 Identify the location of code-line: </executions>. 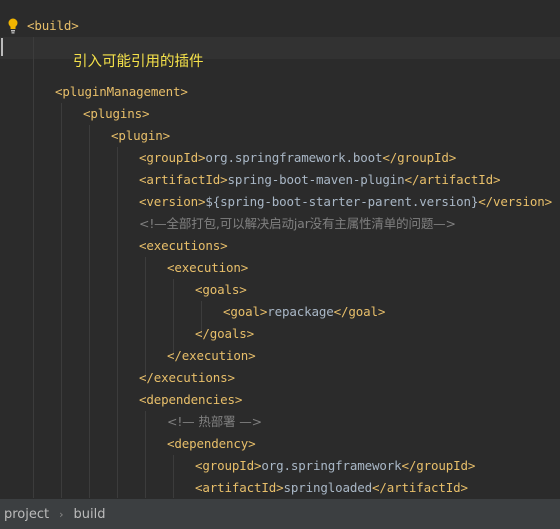
(187, 378).